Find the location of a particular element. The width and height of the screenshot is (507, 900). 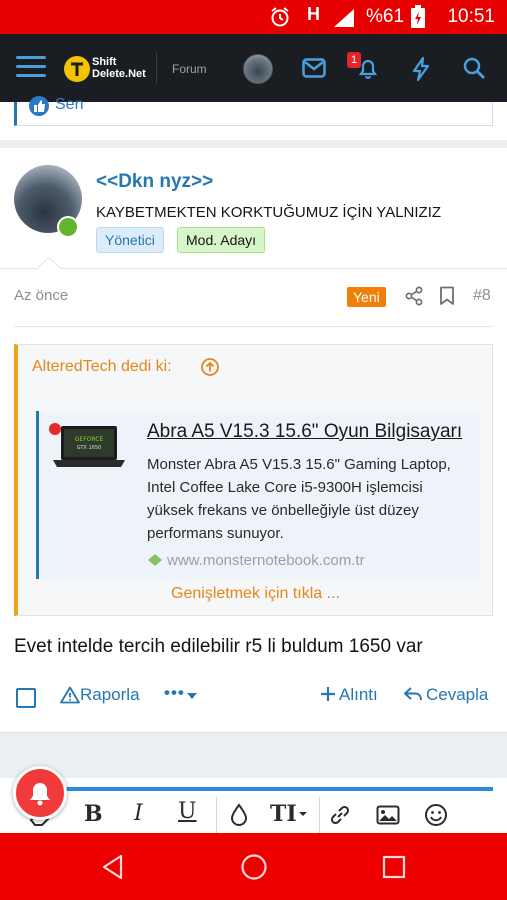

app-header: Shift Delete.Net Forum 1 is located at coordinates (253, 68).